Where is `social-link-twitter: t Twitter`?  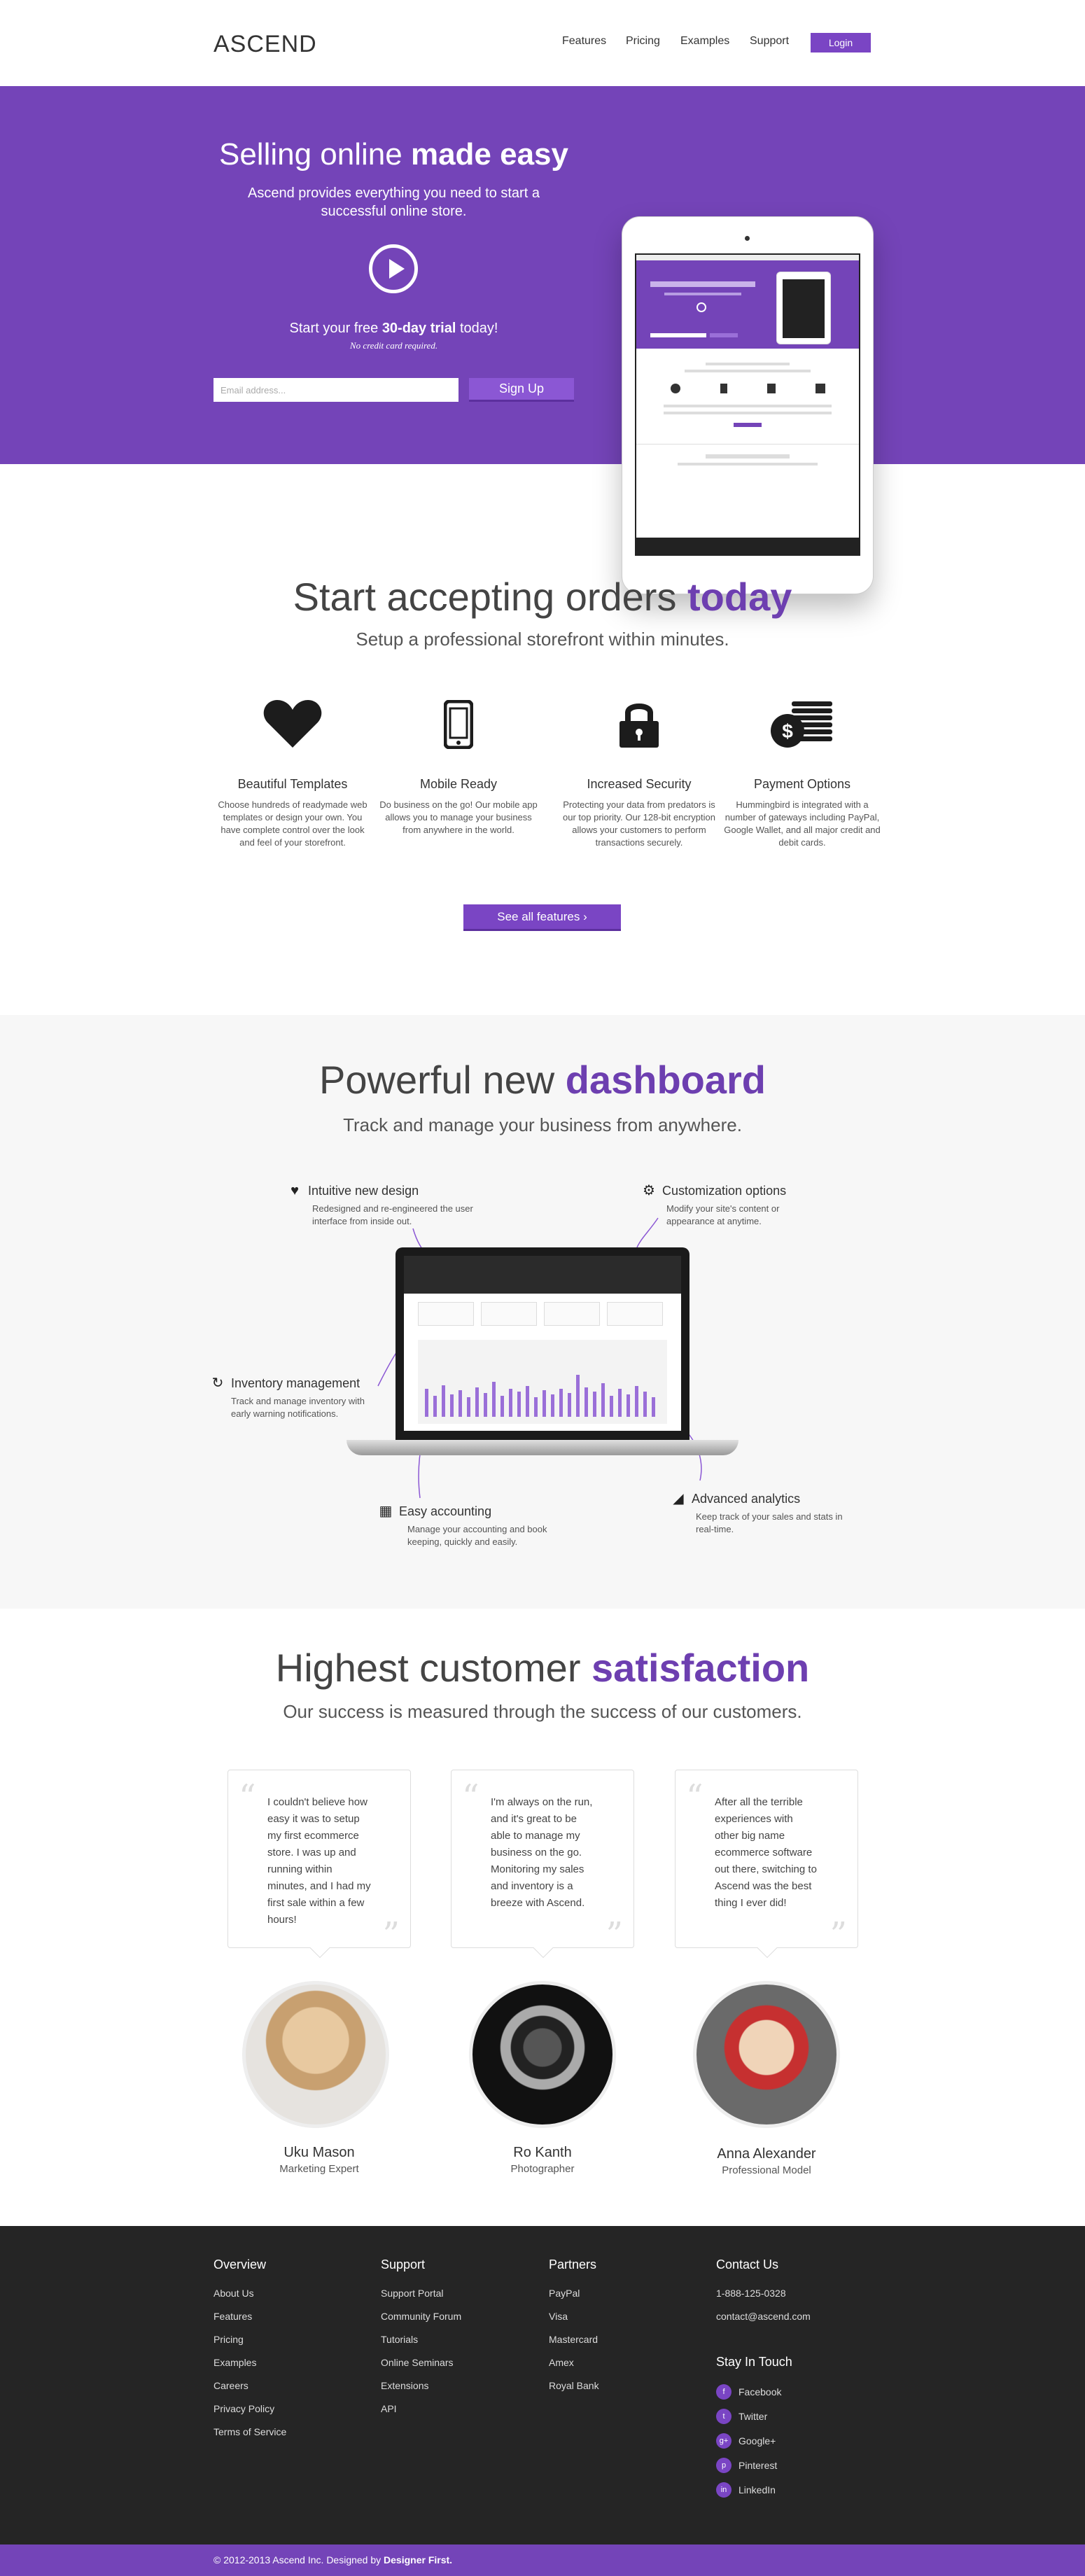
social-link-twitter: t Twitter is located at coordinates (793, 2416).